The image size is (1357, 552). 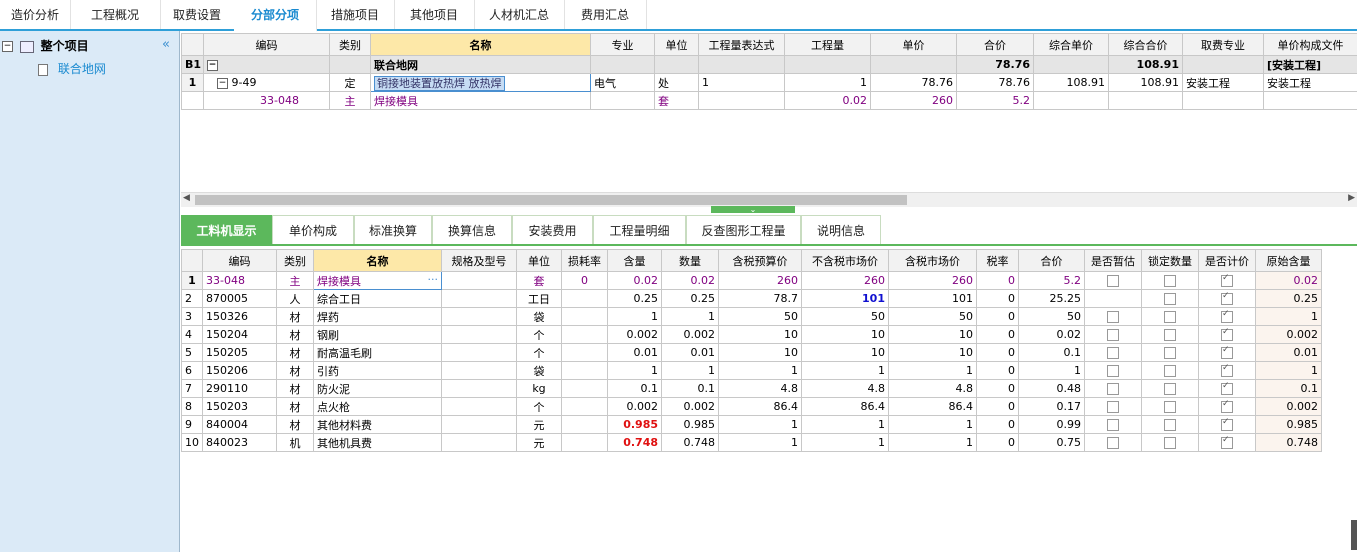 What do you see at coordinates (295, 442) in the screenshot?
I see `cell: 机` at bounding box center [295, 442].